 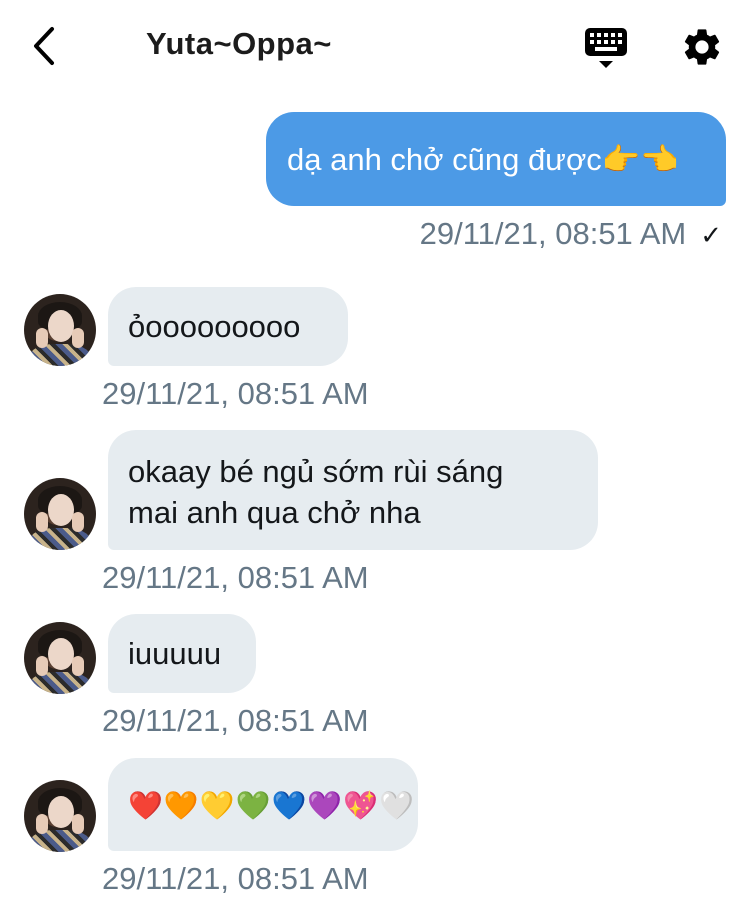 I want to click on back-button, so click(x=44, y=46).